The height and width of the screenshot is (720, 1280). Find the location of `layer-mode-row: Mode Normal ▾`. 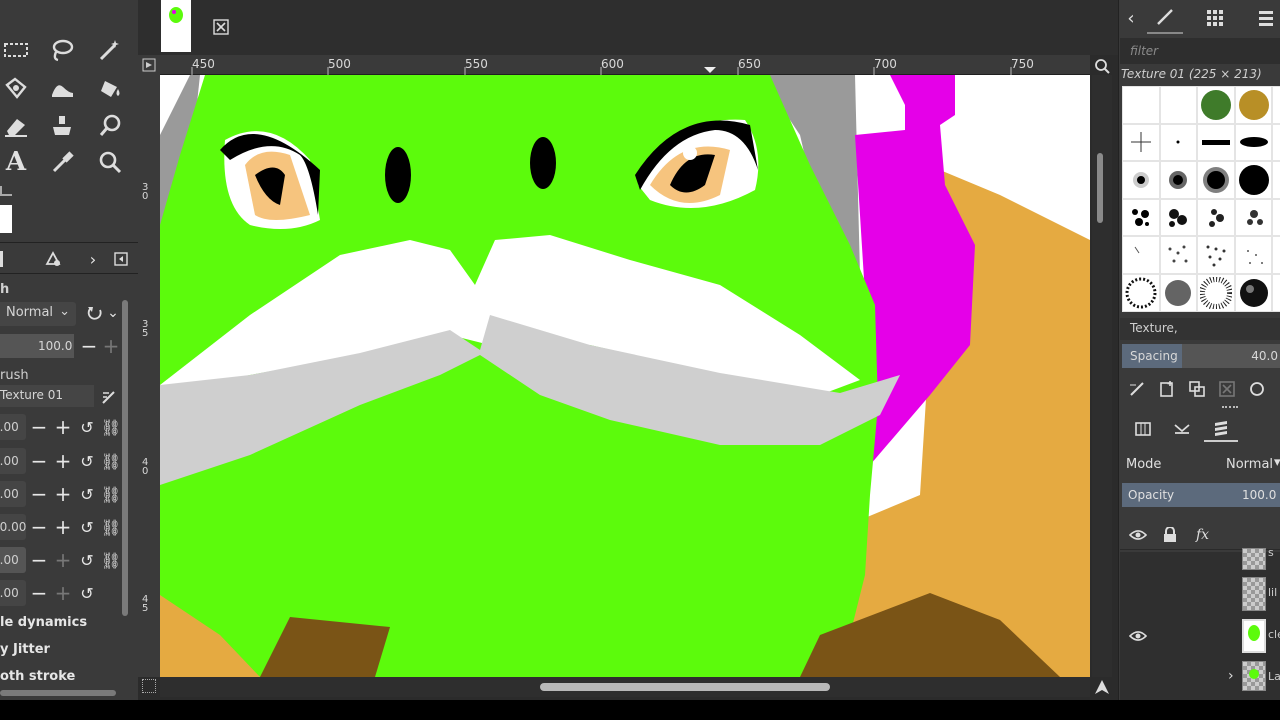

layer-mode-row: Mode Normal ▾ is located at coordinates (1200, 465).